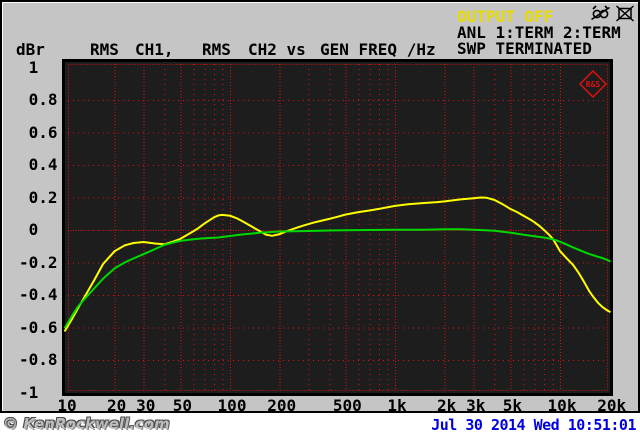 The image size is (640, 436). Describe the element at coordinates (38, 164) in the screenshot. I see `y-tick-label: 0.4` at that location.